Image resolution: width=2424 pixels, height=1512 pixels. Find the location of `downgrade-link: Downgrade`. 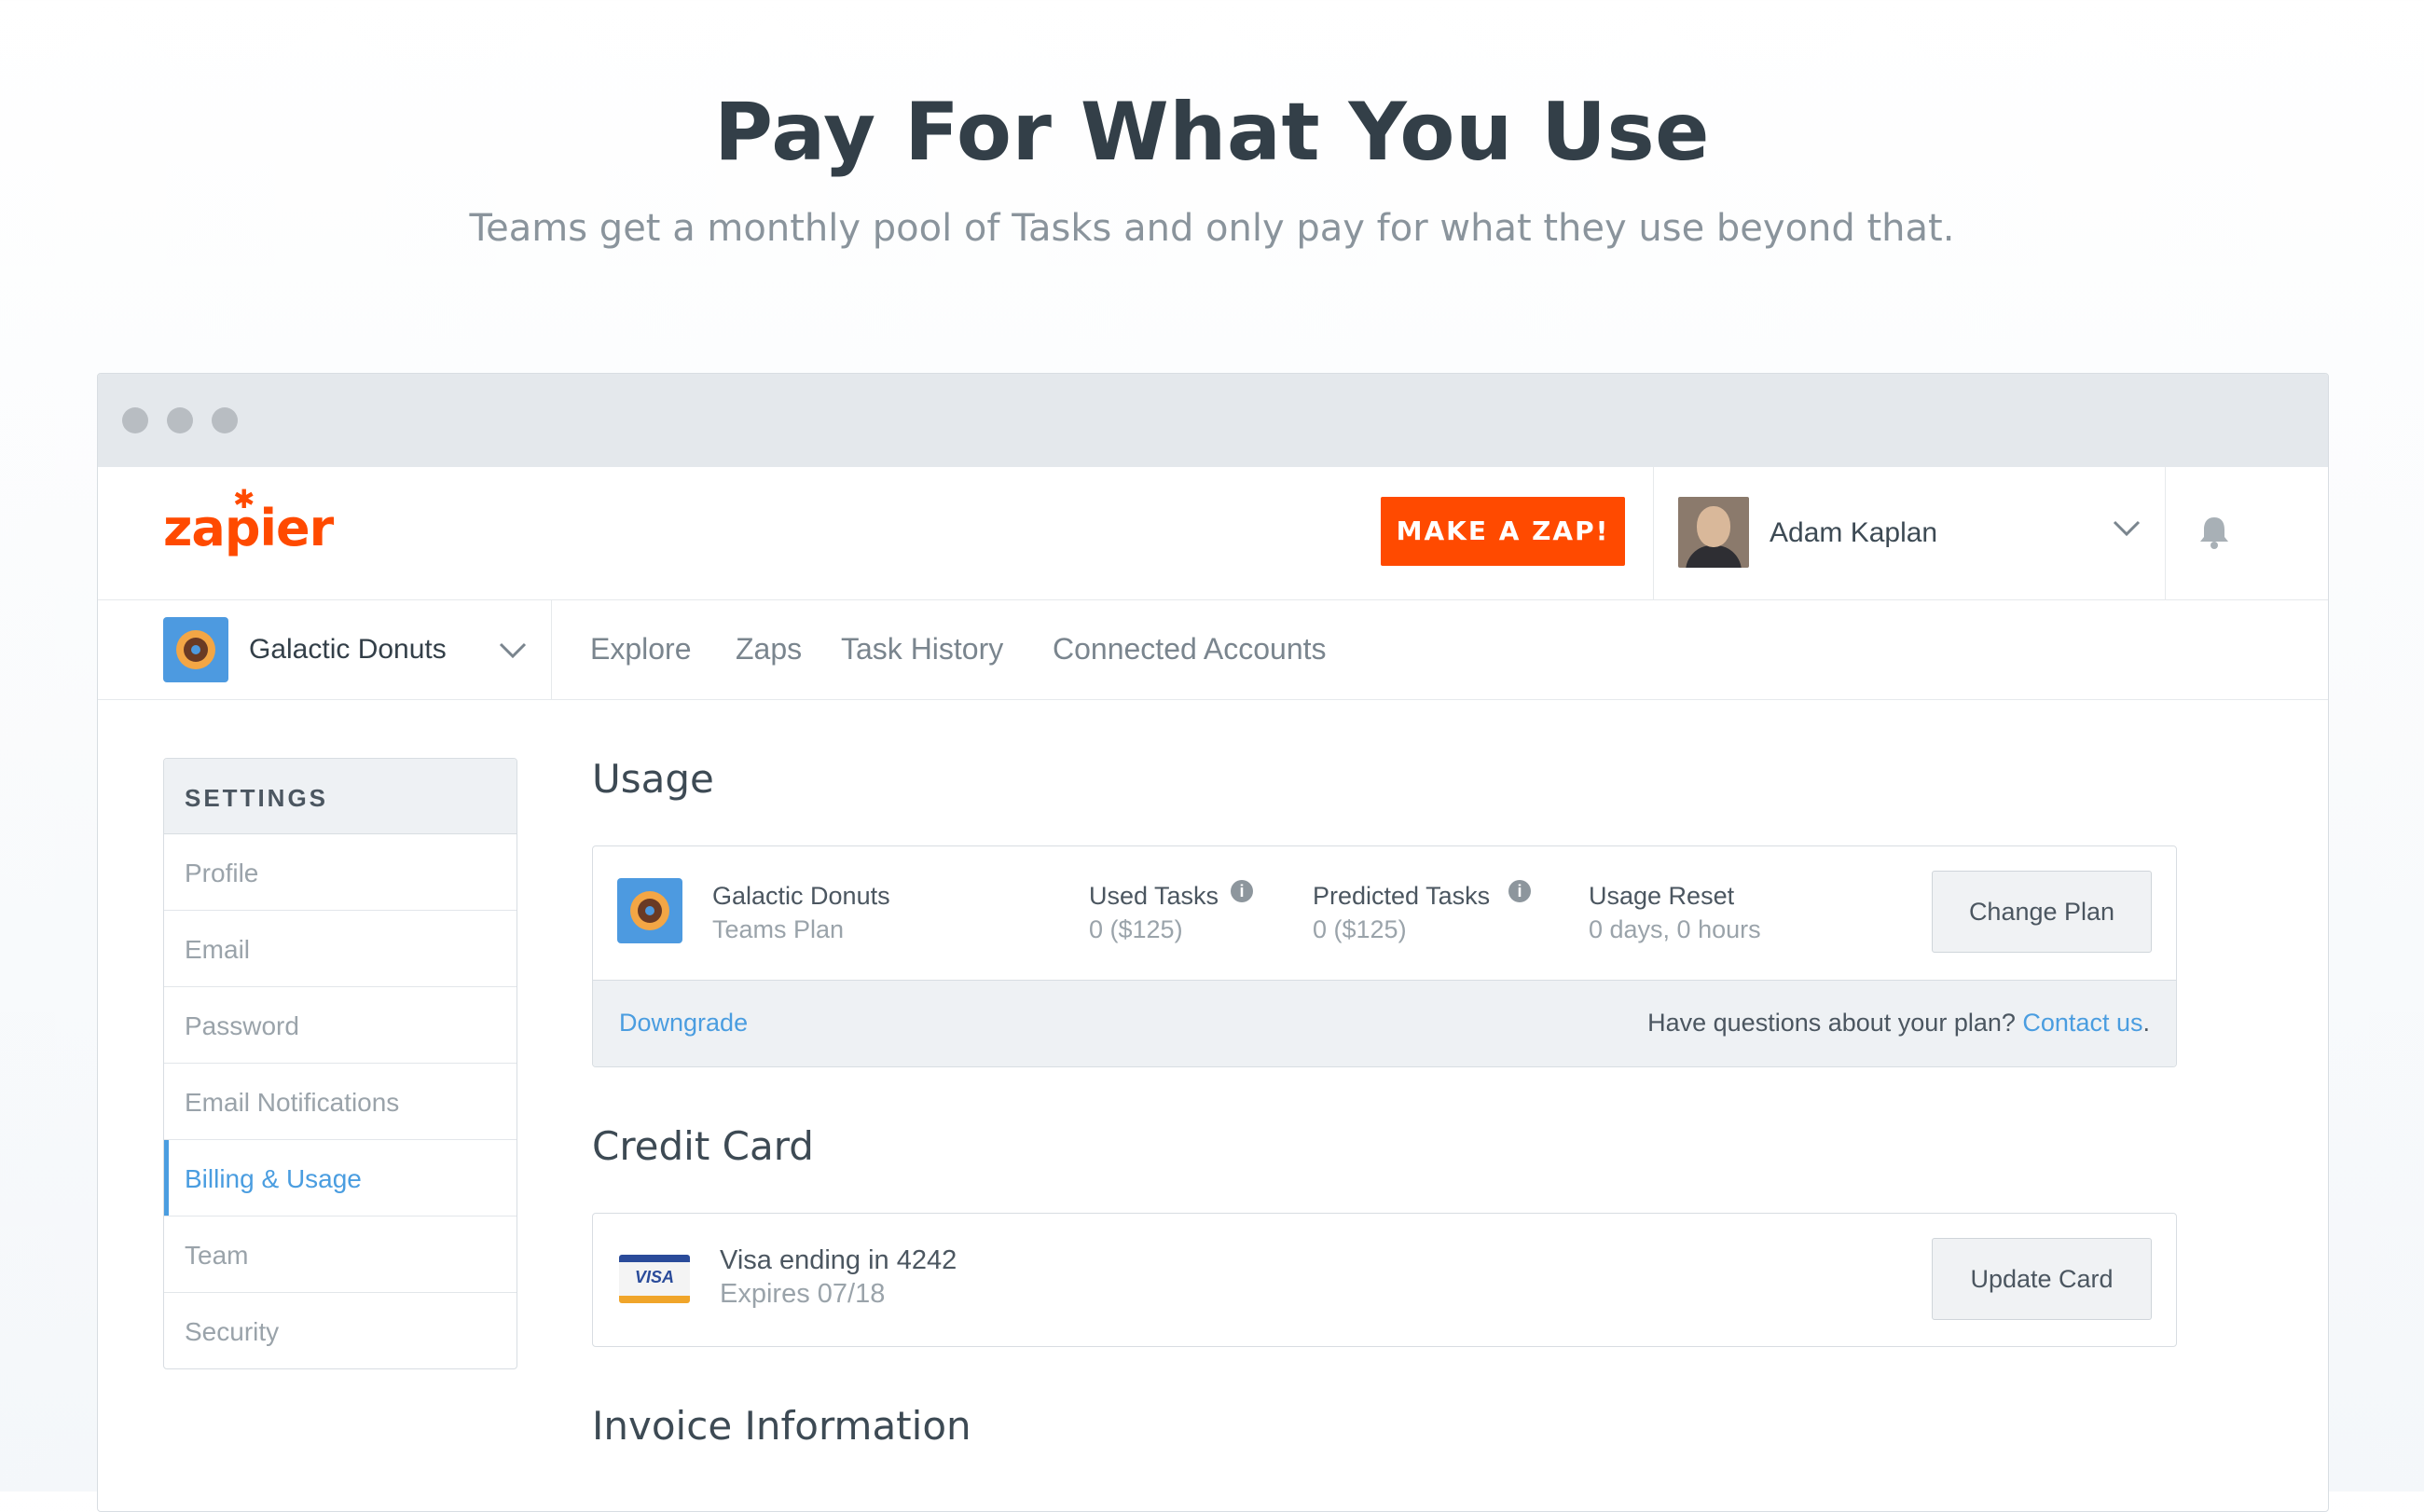

downgrade-link: Downgrade is located at coordinates (683, 1024).